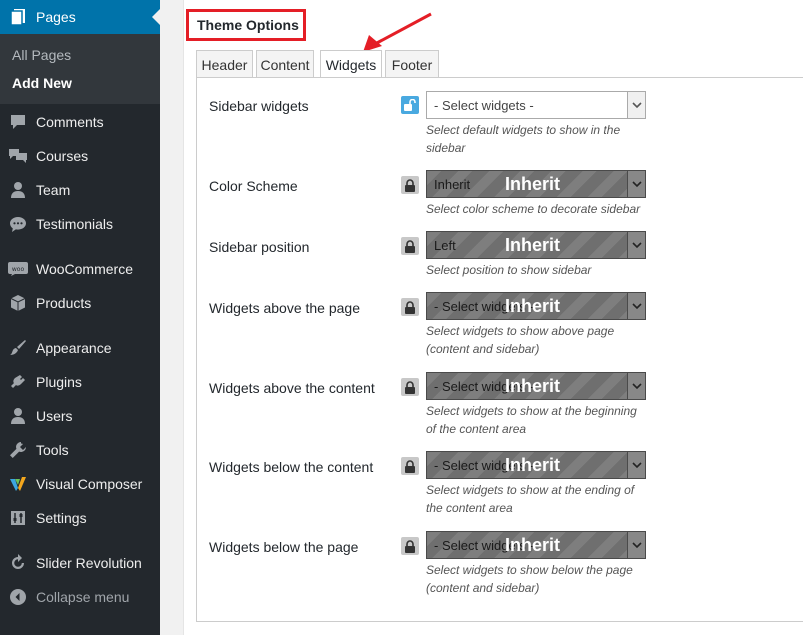 This screenshot has width=803, height=635. Describe the element at coordinates (84, 269) in the screenshot. I see `sidebar-item-label: WooCommerce` at that location.